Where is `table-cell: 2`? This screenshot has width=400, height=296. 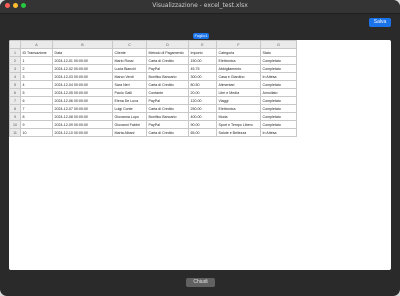
table-cell: 2 is located at coordinates (36, 68).